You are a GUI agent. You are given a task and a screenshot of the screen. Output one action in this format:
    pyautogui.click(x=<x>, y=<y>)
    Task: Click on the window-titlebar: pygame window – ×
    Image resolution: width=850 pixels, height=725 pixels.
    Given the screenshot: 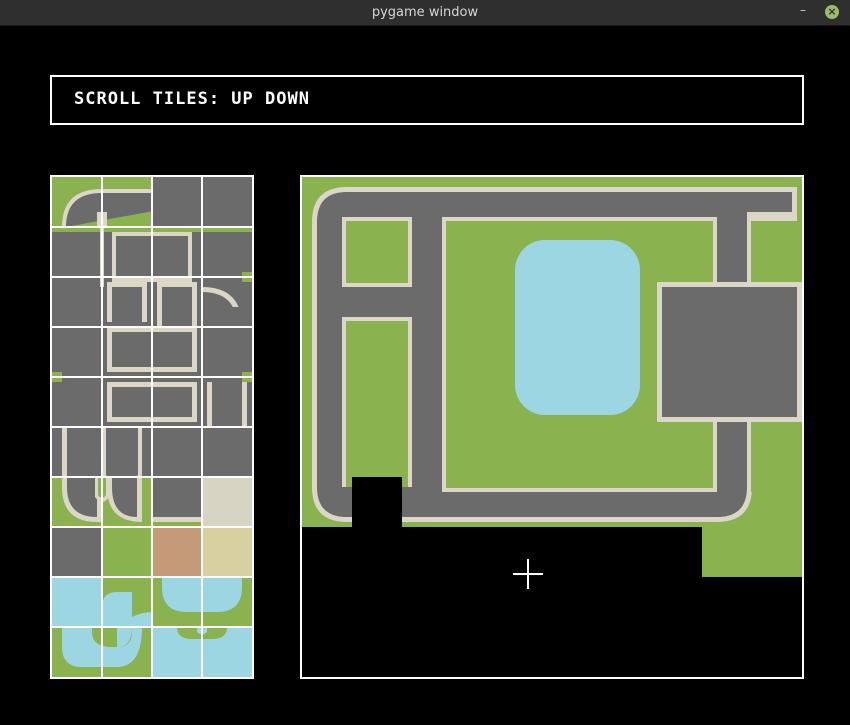 What is the action you would take?
    pyautogui.click(x=425, y=13)
    